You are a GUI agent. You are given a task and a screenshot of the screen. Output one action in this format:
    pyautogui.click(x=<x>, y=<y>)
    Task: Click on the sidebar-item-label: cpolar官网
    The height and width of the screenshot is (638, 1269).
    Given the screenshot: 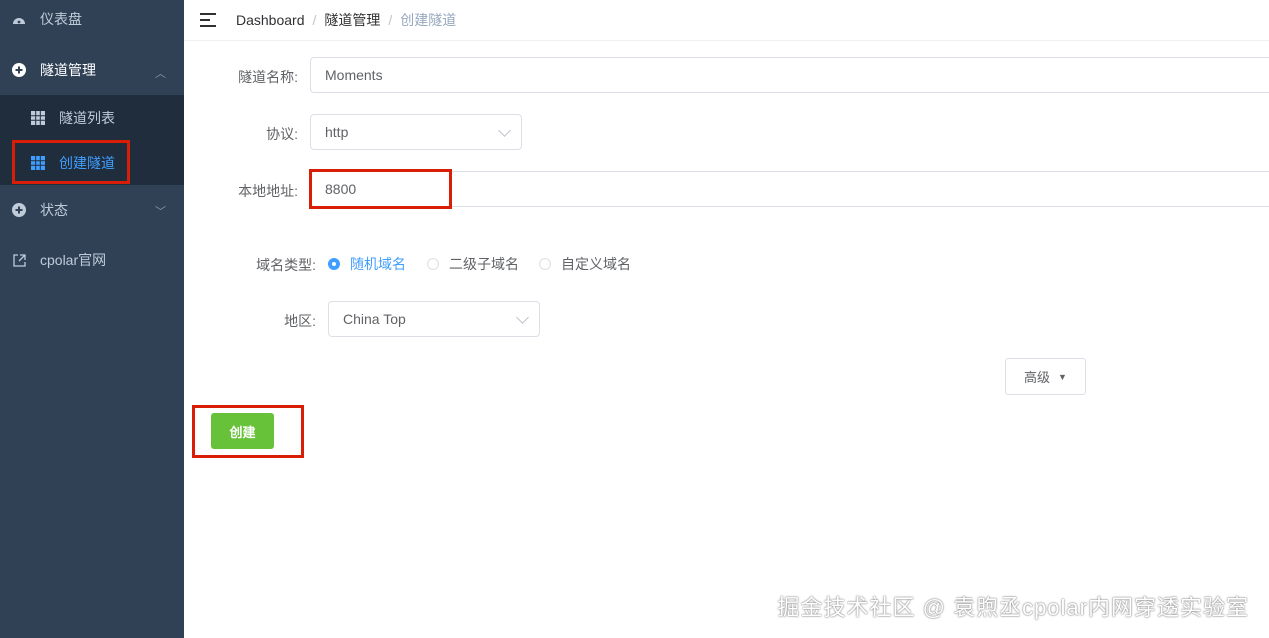 What is the action you would take?
    pyautogui.click(x=73, y=260)
    